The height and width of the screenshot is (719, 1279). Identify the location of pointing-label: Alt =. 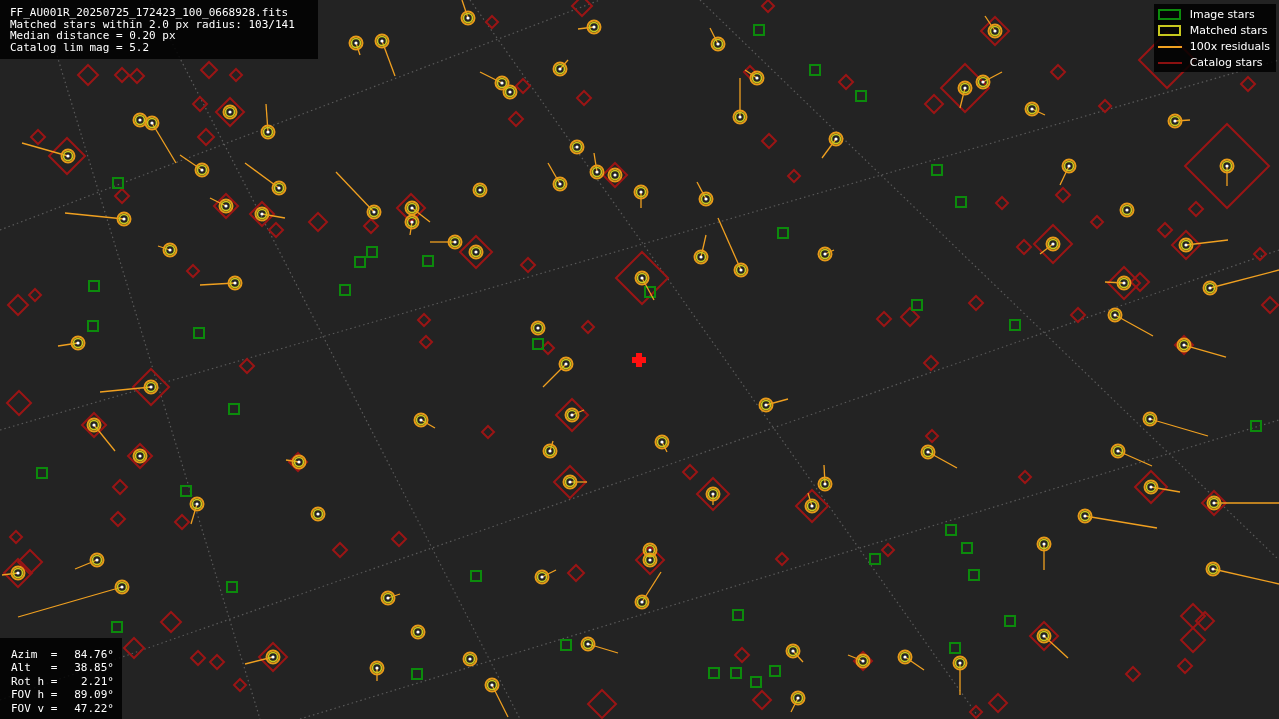
(34, 668).